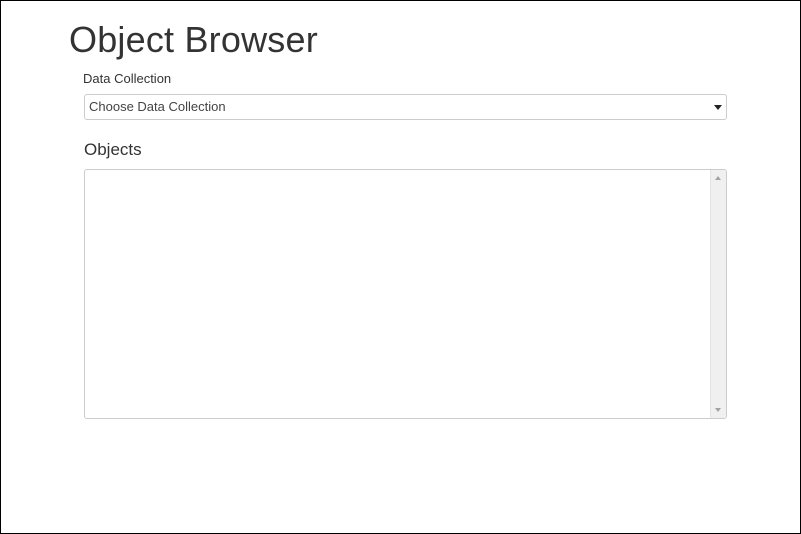  I want to click on page-title: Object Browser, so click(193, 39).